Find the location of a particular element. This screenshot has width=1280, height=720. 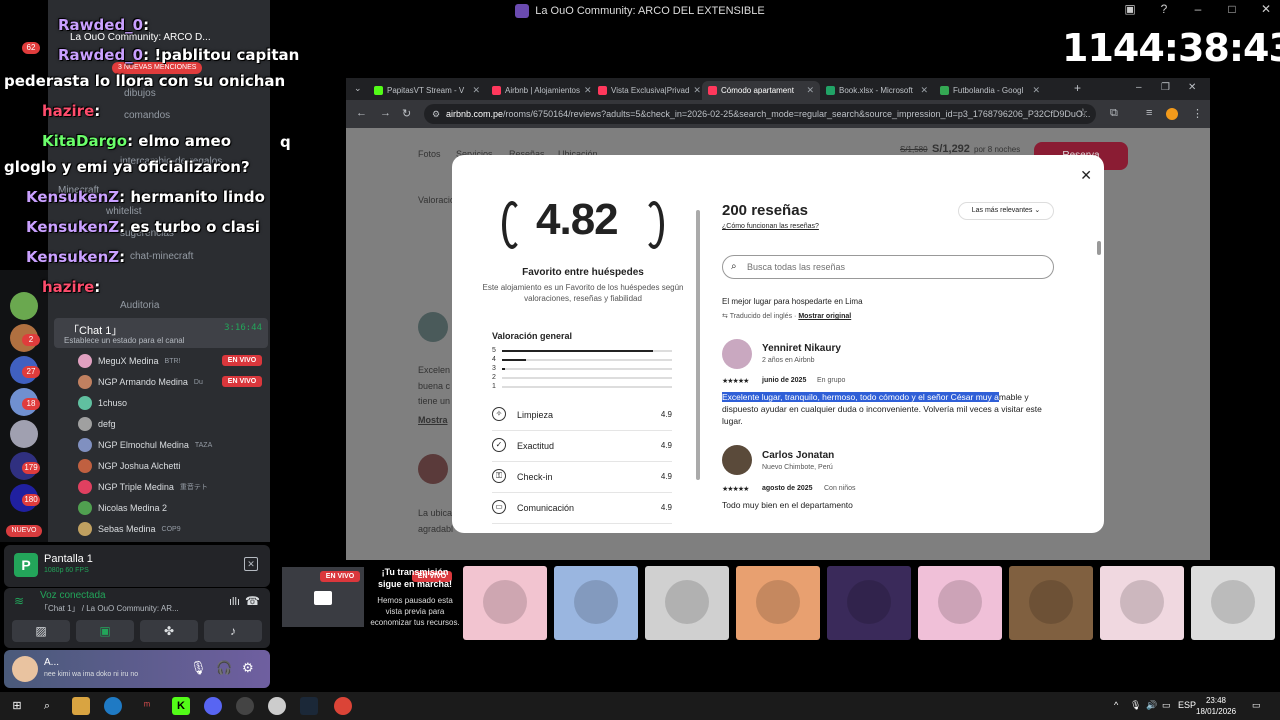

reviews-search-input: ⌕ Busca todas las reseñas is located at coordinates (888, 267).